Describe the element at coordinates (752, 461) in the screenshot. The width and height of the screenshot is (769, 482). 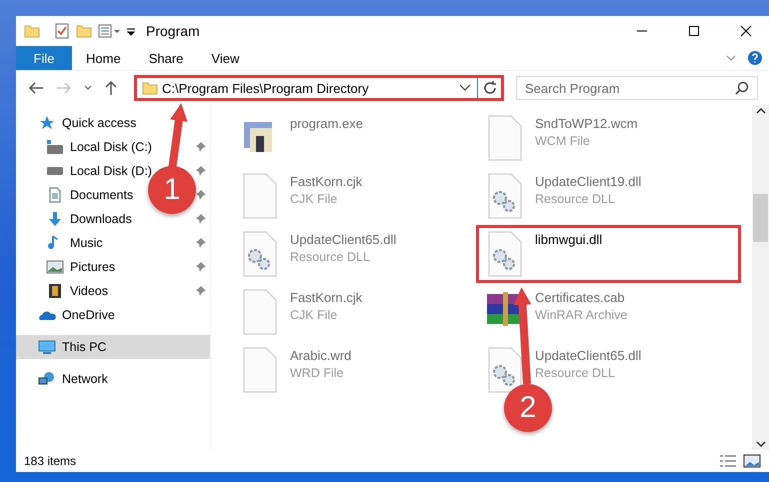
I see `large-icons-view-icon` at that location.